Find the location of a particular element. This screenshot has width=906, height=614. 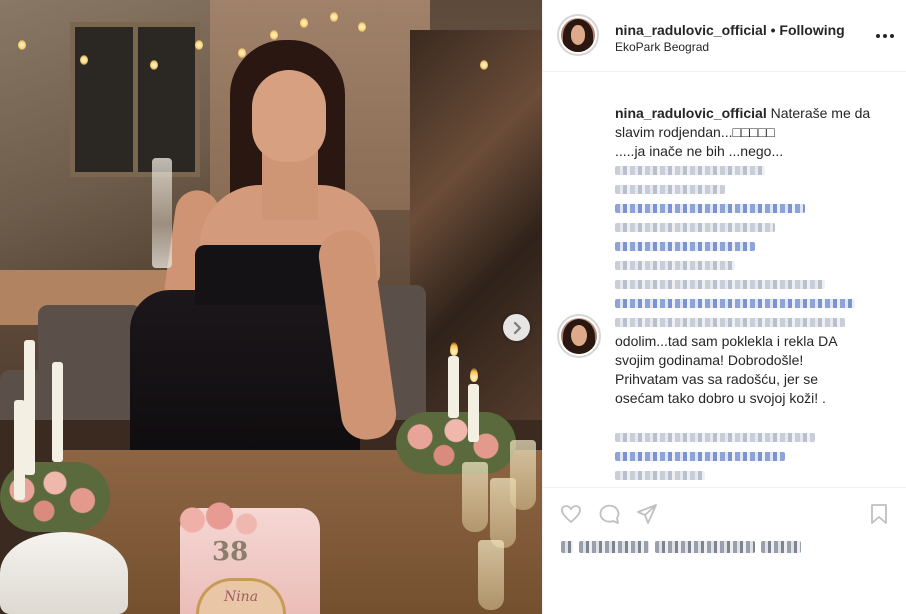

caption-emoji: □□□□□ is located at coordinates (753, 132).